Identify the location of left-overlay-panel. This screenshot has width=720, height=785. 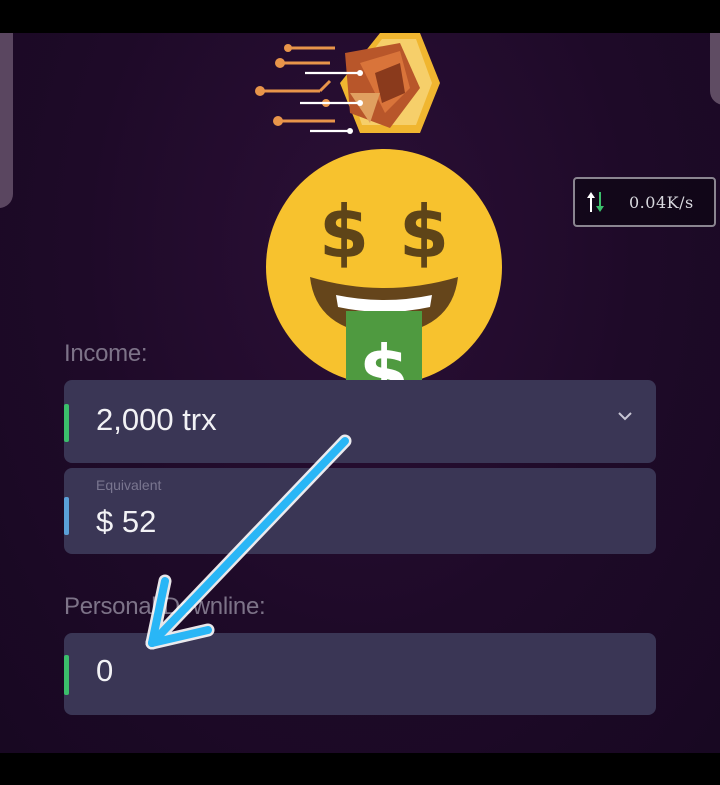
(6, 120).